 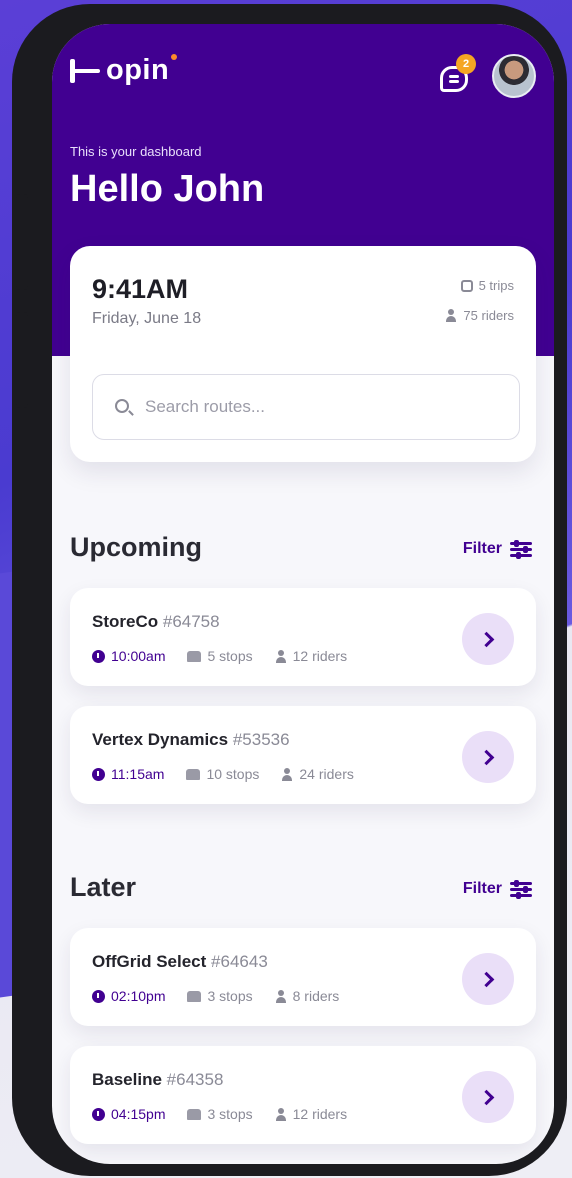 I want to click on trips-count: 5 trips, so click(x=487, y=285).